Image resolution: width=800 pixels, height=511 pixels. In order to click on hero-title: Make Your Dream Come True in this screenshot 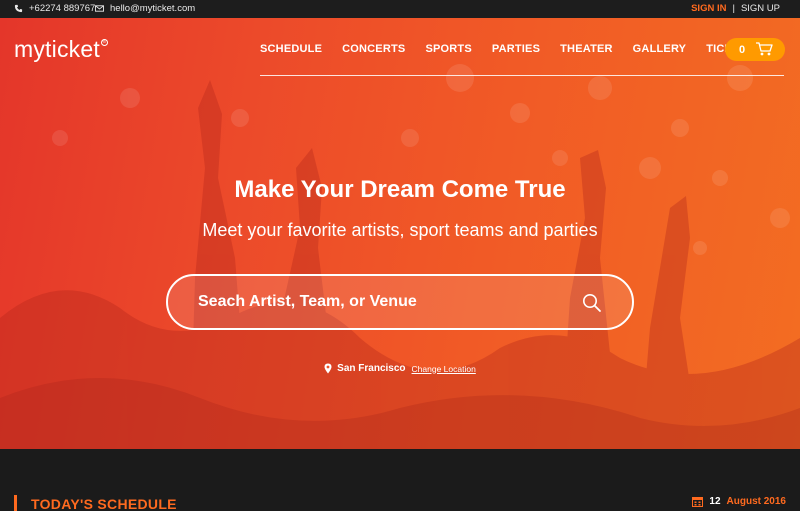, I will do `click(400, 189)`.